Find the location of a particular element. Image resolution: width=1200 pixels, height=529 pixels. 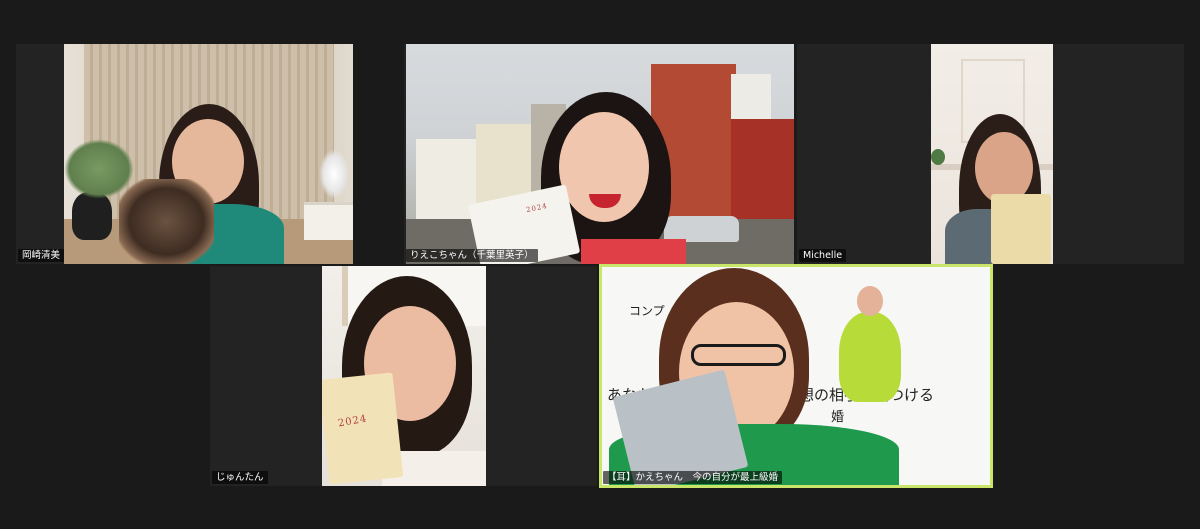

video-tile-participant-3: Michelle is located at coordinates (990, 154).